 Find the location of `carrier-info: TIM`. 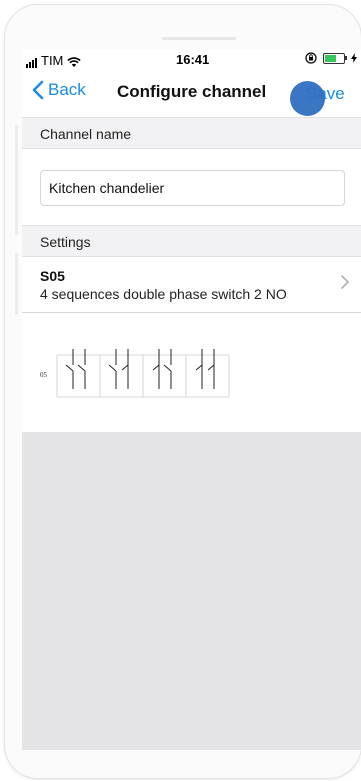

carrier-info: TIM is located at coordinates (54, 60).